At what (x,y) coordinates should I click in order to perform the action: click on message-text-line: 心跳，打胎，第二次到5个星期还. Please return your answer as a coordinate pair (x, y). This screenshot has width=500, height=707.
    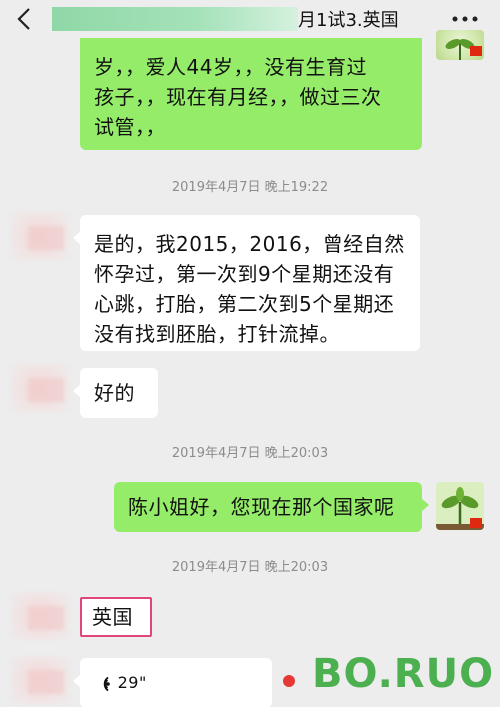
    Looking at the image, I should click on (244, 304).